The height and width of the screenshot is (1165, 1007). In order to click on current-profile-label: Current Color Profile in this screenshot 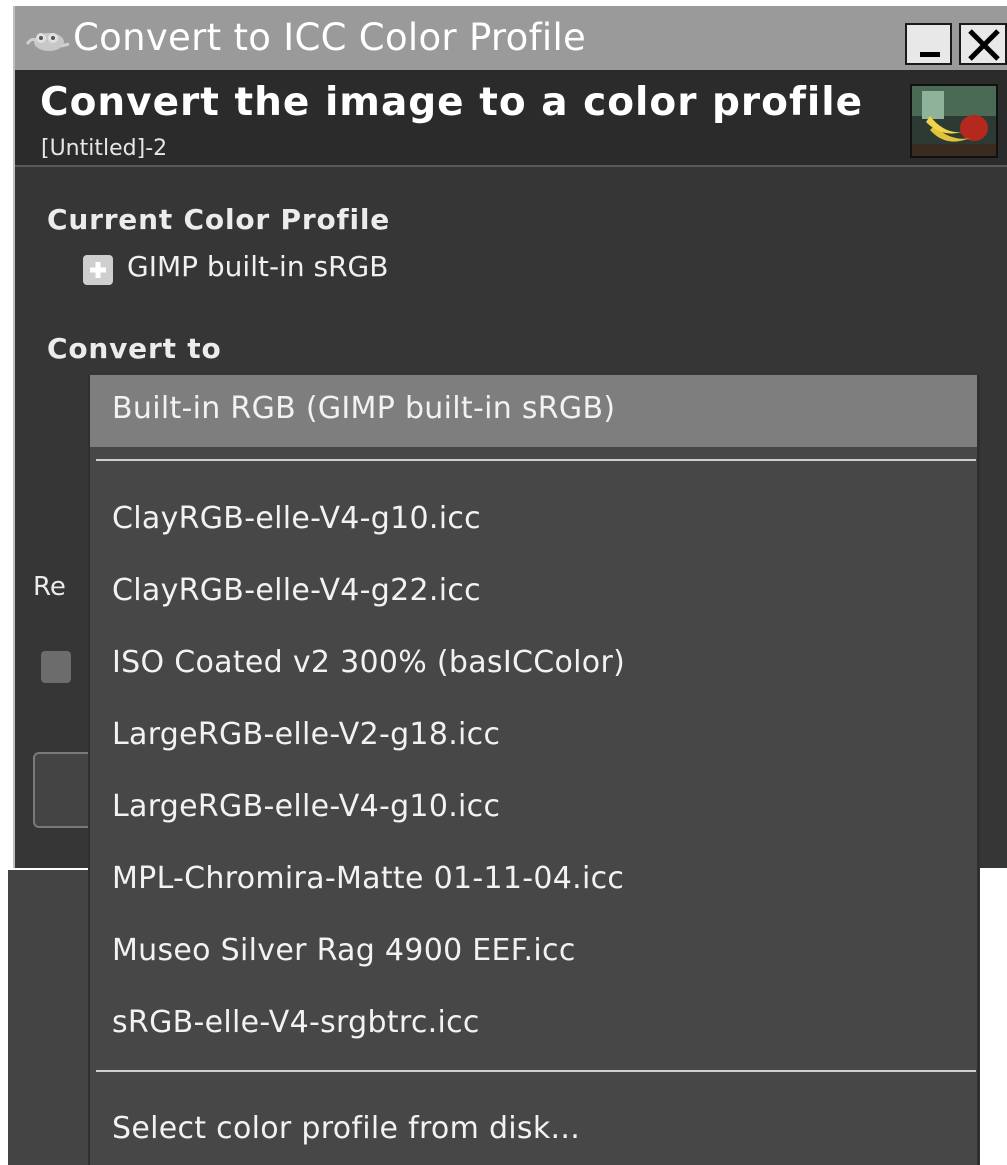, I will do `click(219, 219)`.